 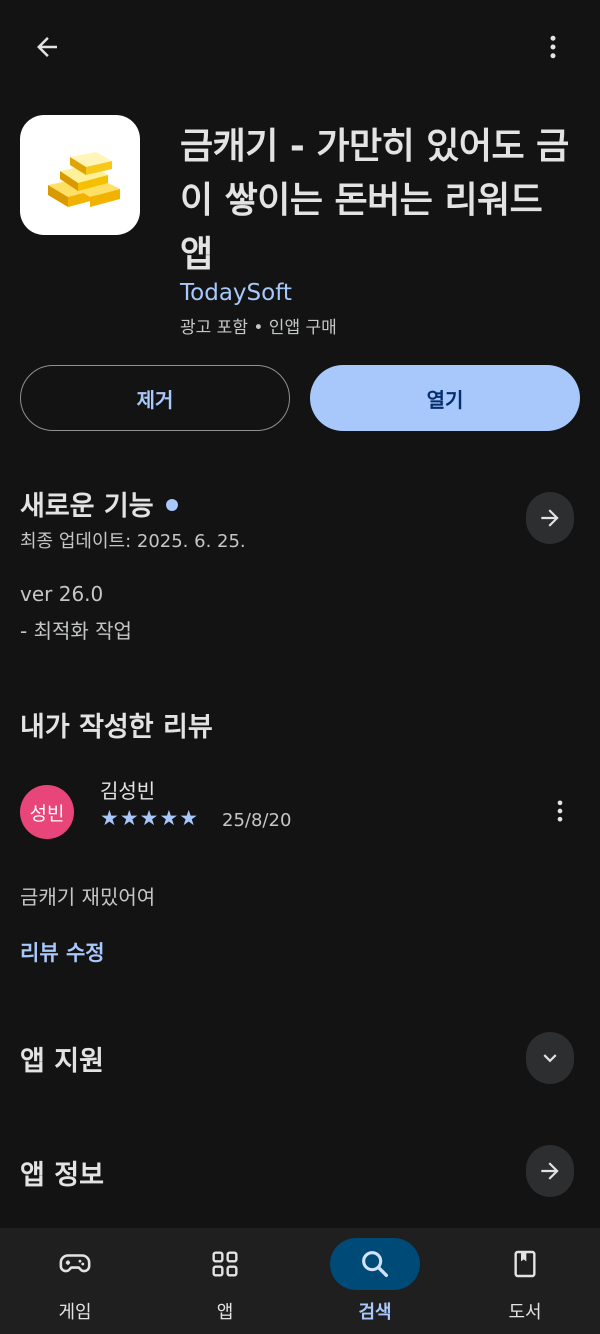 I want to click on nav-apps: 앱, so click(x=225, y=1281).